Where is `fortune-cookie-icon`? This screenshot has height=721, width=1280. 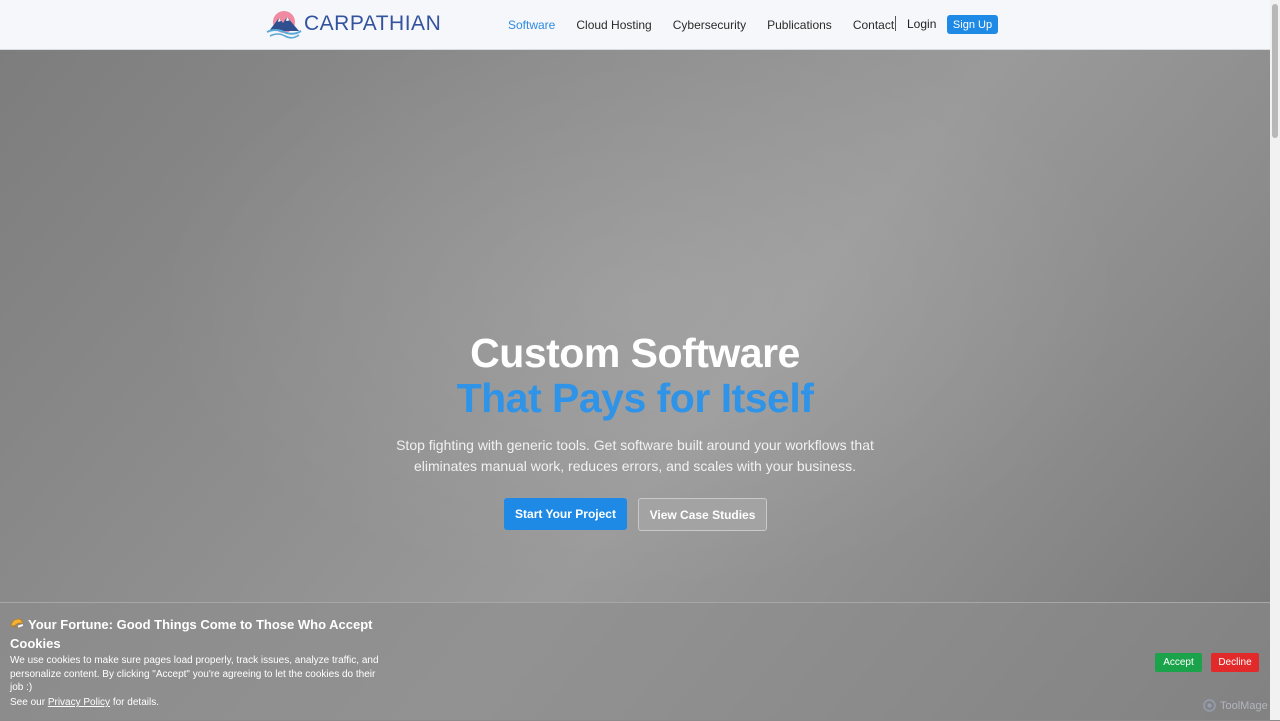 fortune-cookie-icon is located at coordinates (17, 623).